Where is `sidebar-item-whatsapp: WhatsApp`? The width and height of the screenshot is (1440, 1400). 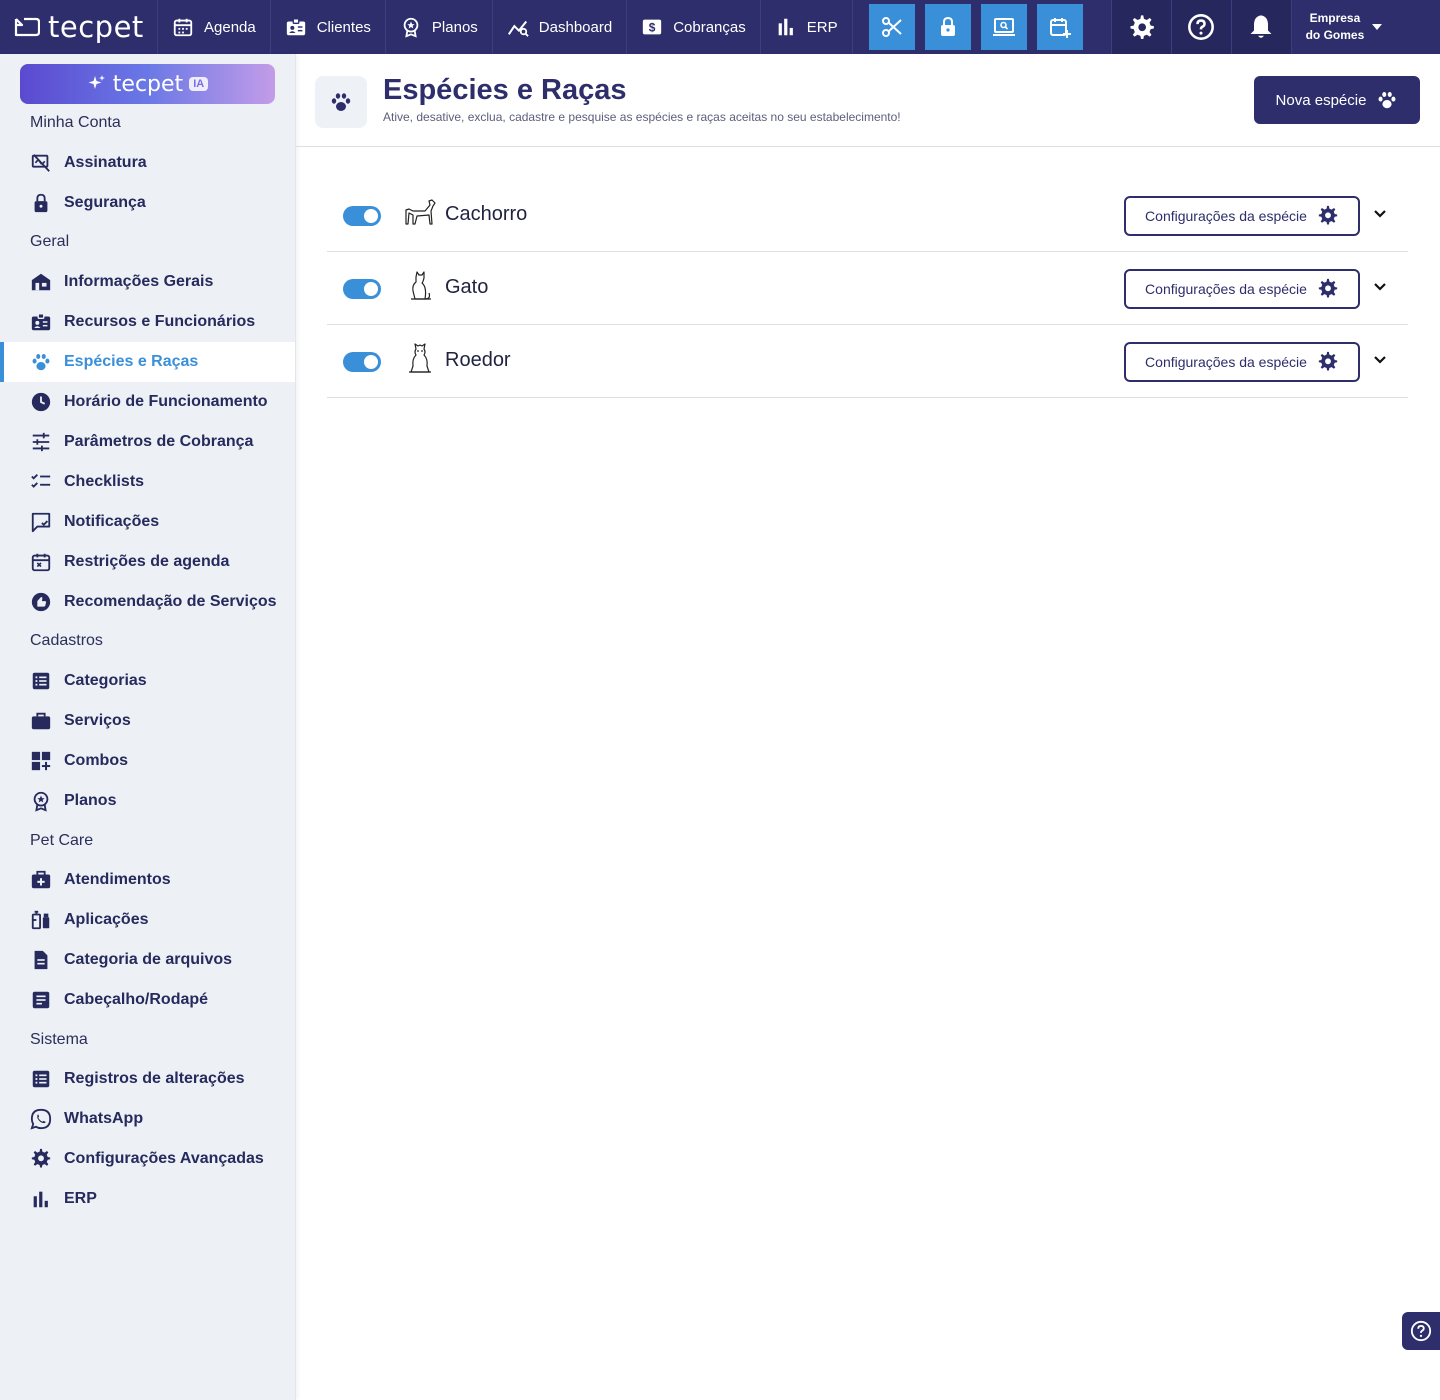 sidebar-item-whatsapp: WhatsApp is located at coordinates (147, 1119).